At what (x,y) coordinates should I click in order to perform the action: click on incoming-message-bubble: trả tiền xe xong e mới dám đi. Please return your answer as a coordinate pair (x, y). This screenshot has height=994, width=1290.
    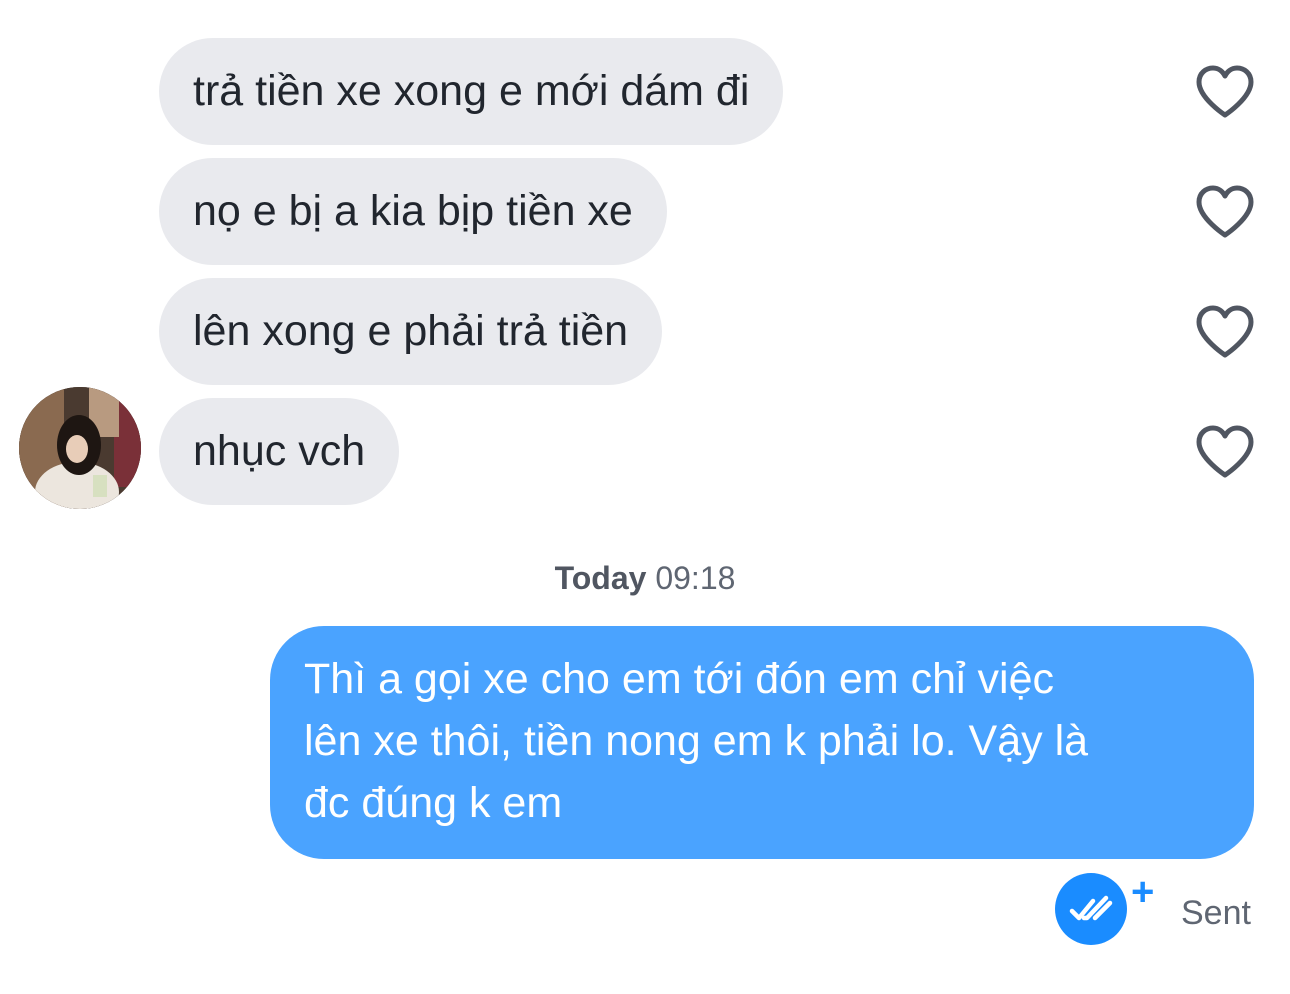
    Looking at the image, I should click on (471, 91).